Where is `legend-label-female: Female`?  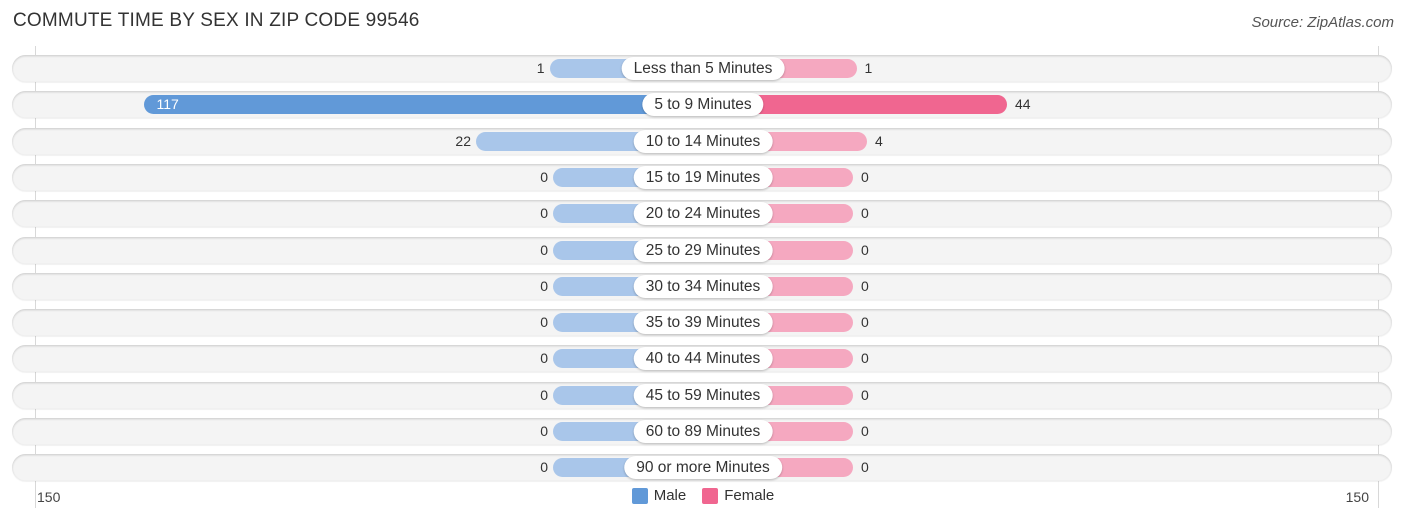 legend-label-female: Female is located at coordinates (749, 495).